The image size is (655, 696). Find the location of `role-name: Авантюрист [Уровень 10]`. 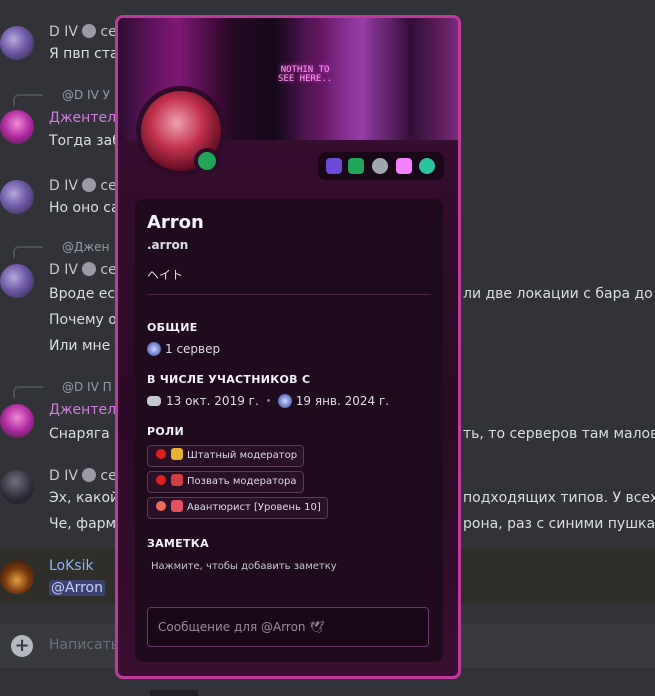

role-name: Авантюрист [Уровень 10] is located at coordinates (254, 507).